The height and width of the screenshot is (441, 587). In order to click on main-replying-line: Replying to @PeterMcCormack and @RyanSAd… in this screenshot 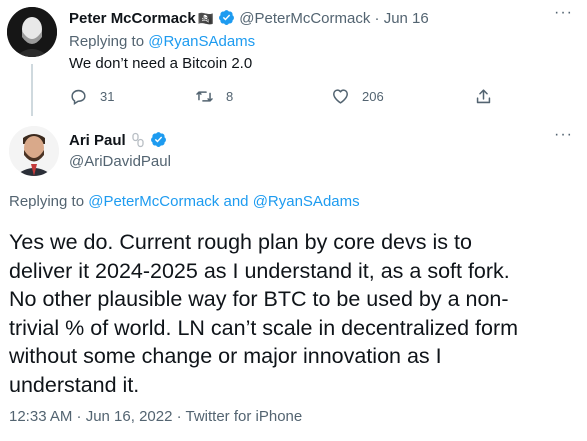, I will do `click(184, 201)`.